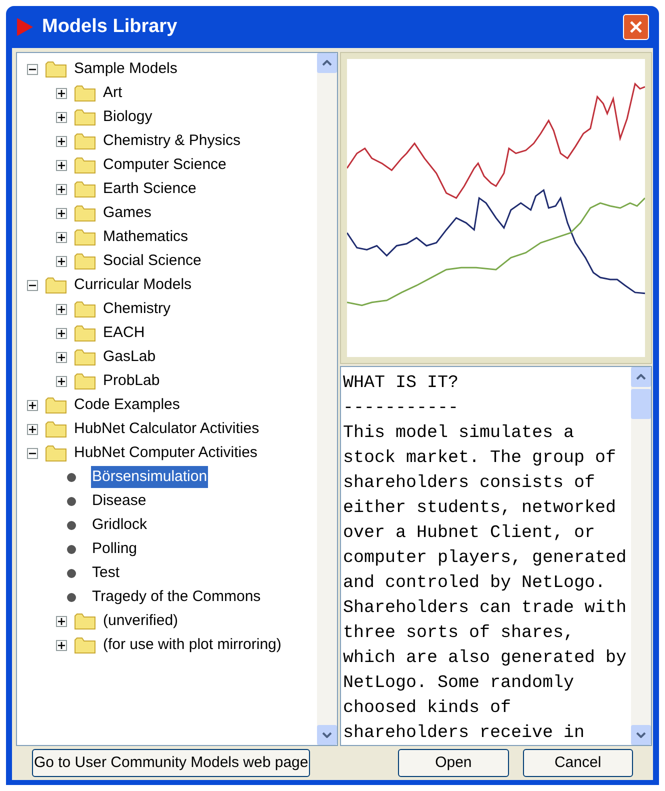  Describe the element at coordinates (114, 549) in the screenshot. I see `tree-item: Polling` at that location.